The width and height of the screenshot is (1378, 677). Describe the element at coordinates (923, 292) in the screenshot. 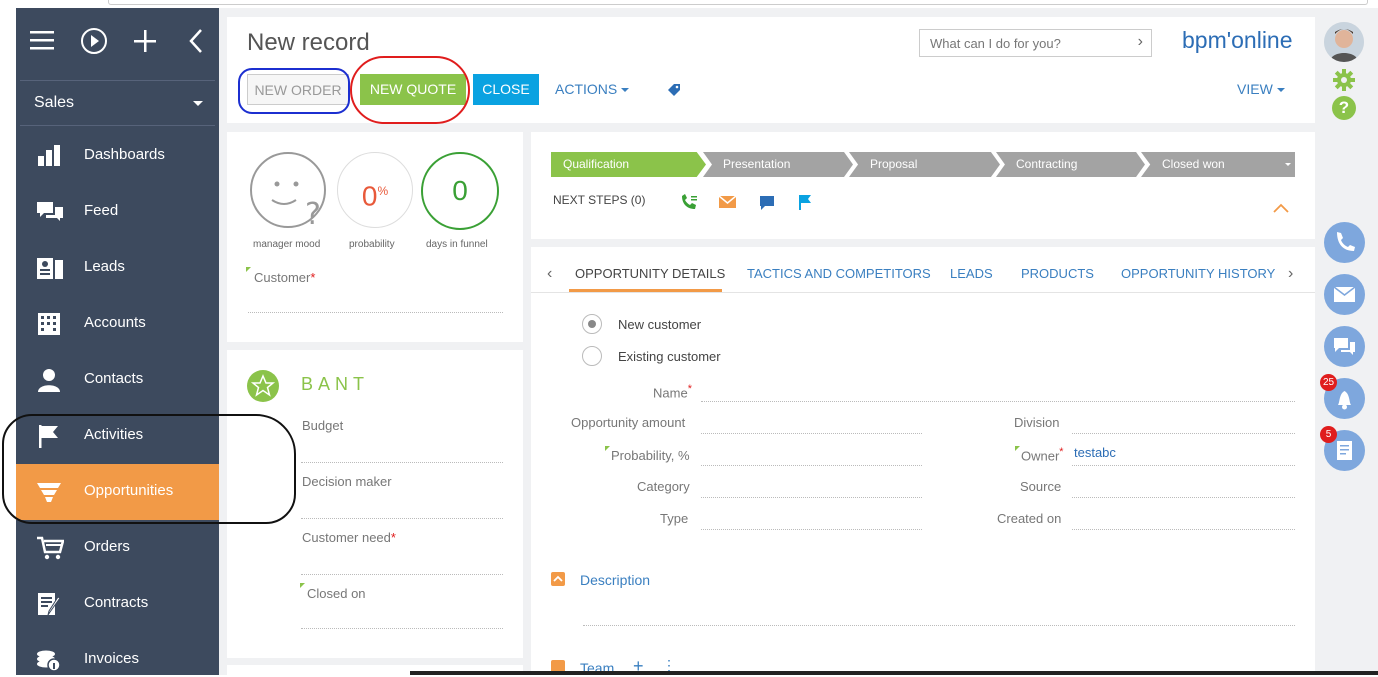

I see `tabs-divider` at that location.